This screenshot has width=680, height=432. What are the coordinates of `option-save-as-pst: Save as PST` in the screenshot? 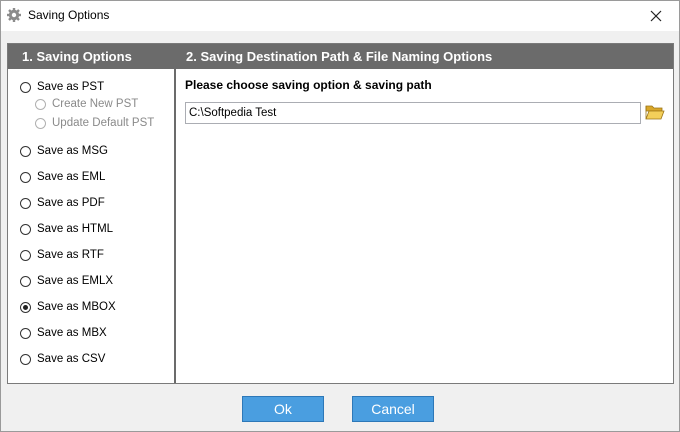 It's located at (62, 87).